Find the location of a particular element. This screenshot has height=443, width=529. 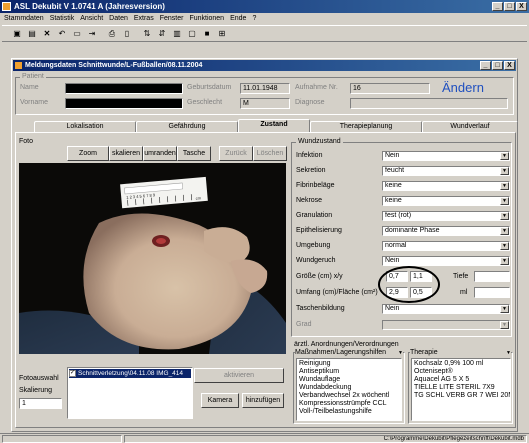

menu-funktionen: Funktionen is located at coordinates (206, 18).